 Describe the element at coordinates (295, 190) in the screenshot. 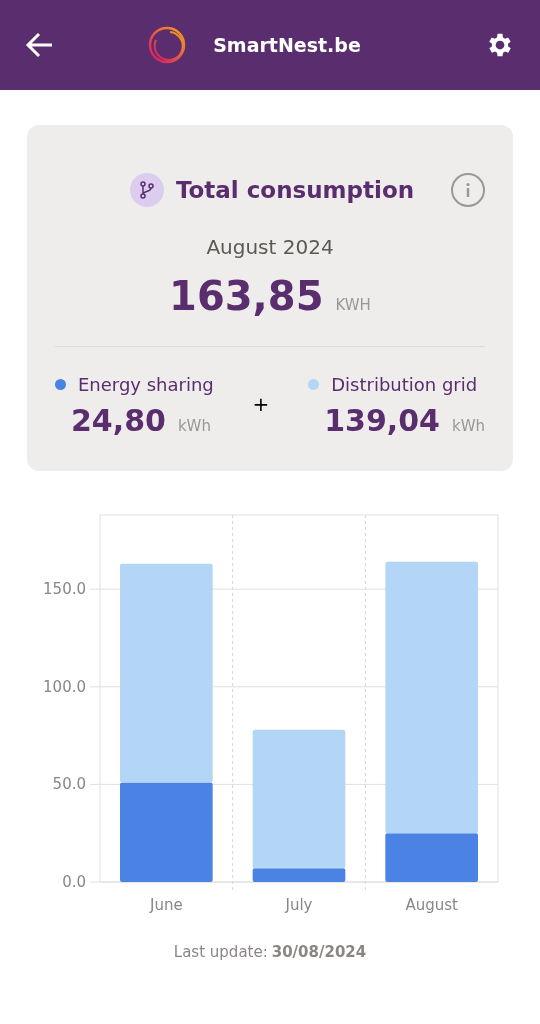

I see `card-title: Total consumption` at that location.